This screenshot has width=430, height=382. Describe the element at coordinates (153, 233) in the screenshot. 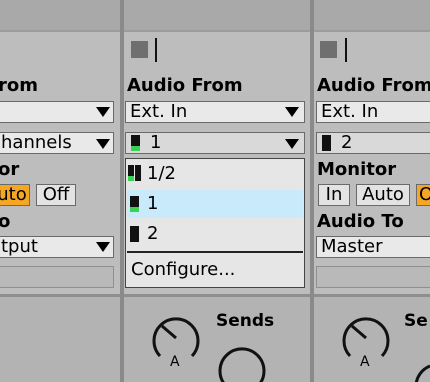

I see `menu-item-label: 2` at that location.